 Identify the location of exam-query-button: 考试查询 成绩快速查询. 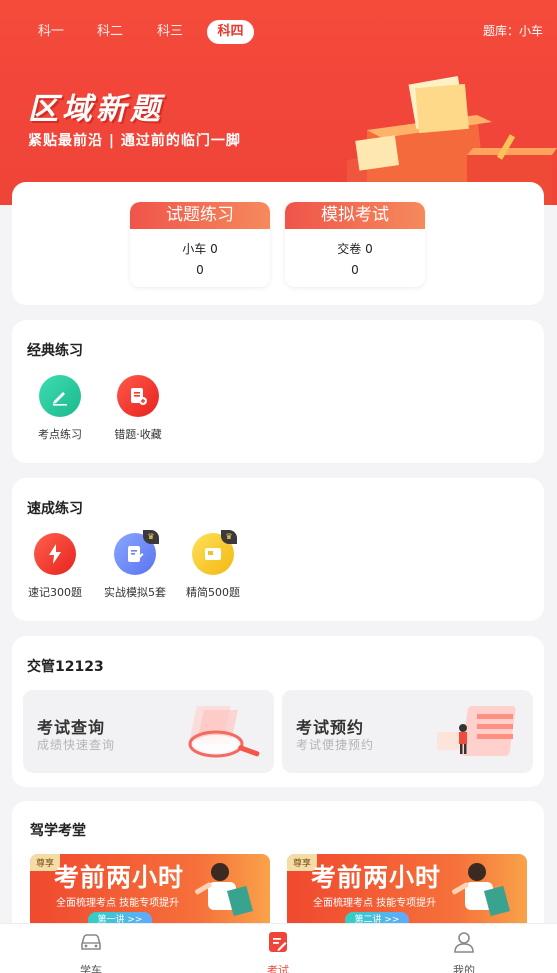
(148, 731).